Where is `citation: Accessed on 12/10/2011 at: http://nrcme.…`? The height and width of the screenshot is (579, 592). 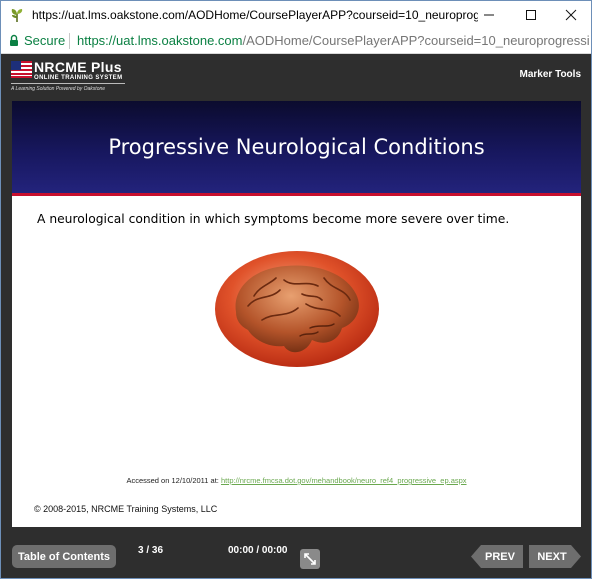 citation: Accessed on 12/10/2011 at: http://nrcme.… is located at coordinates (296, 480).